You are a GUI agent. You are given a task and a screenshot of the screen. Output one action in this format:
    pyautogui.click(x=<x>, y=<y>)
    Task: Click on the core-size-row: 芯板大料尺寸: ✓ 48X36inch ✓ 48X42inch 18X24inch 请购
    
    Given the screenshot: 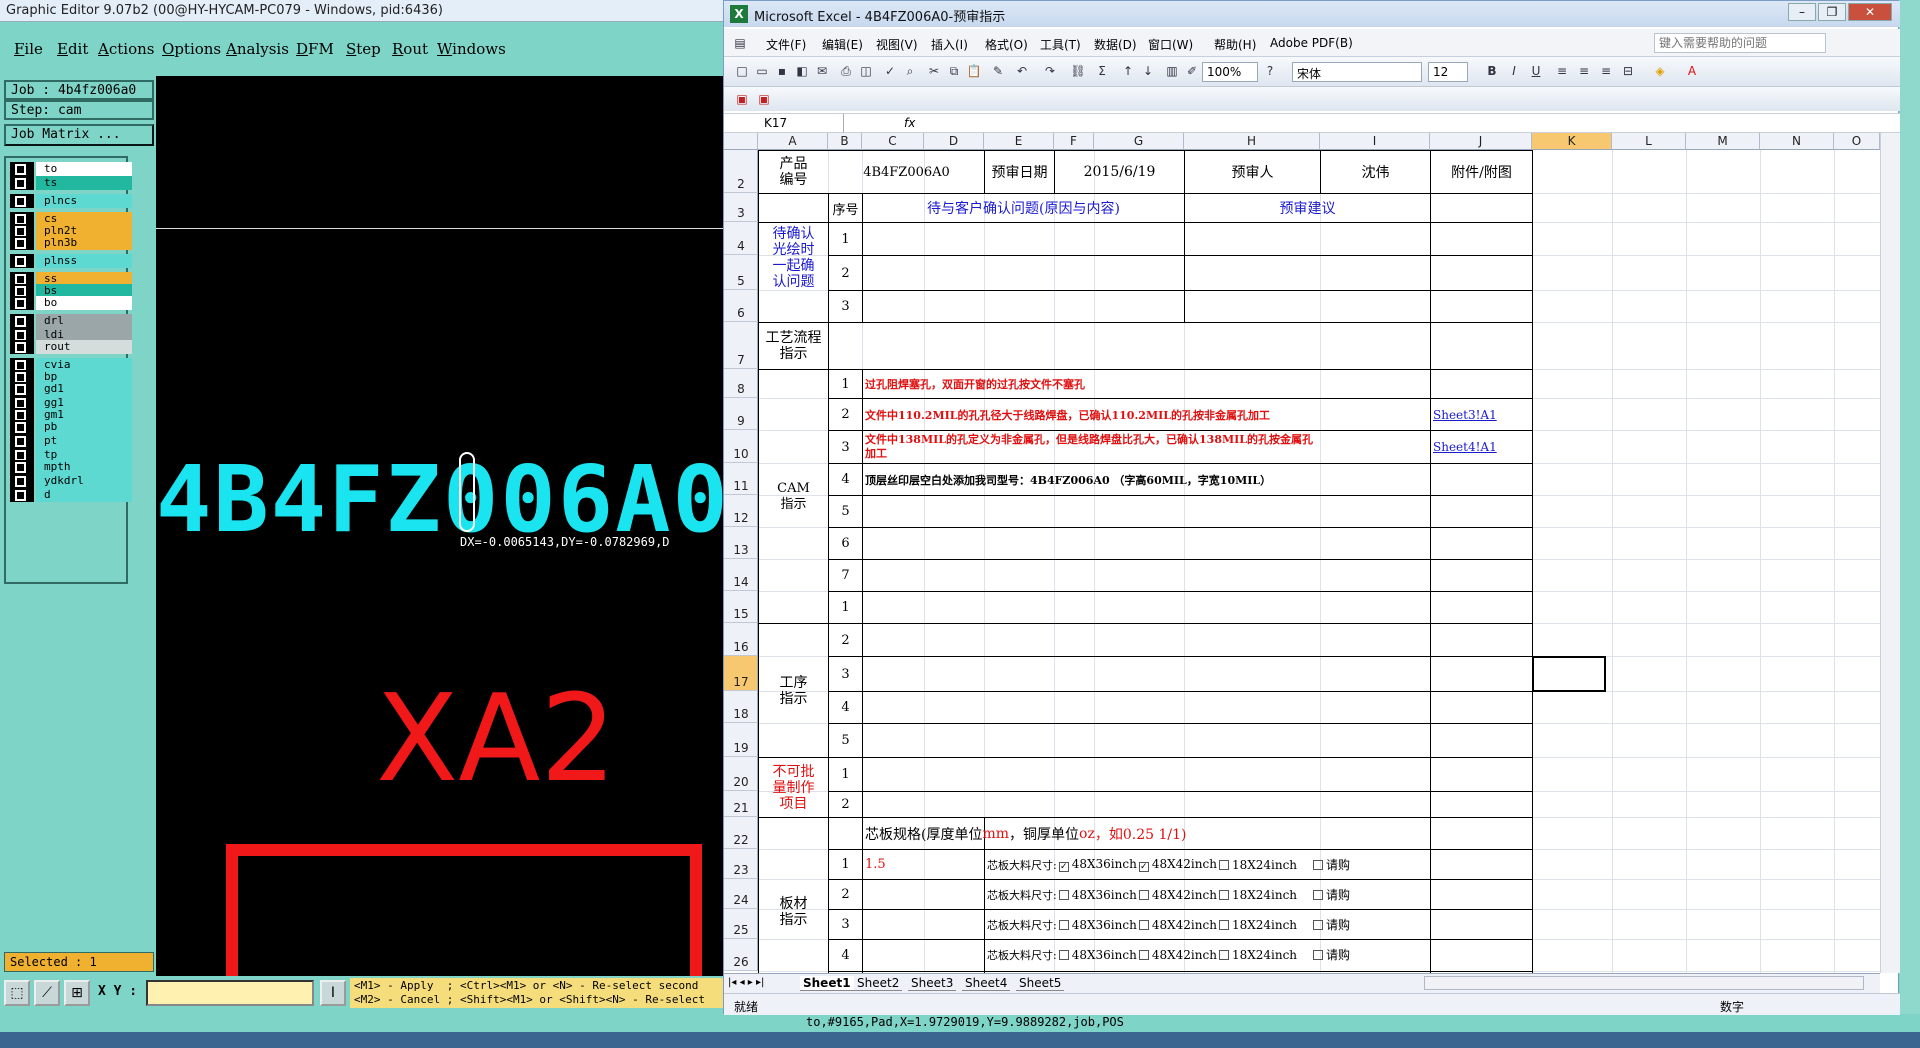 What is the action you would take?
    pyautogui.click(x=1258, y=864)
    